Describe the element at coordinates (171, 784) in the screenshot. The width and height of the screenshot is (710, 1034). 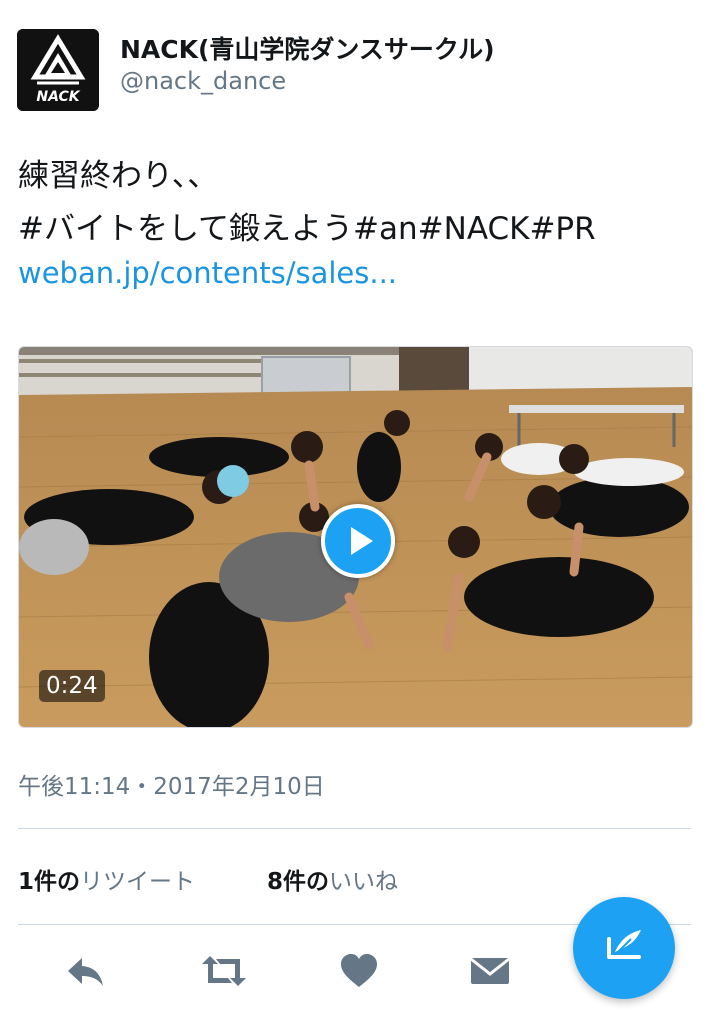
I see `tweet-timestamp: 午後11:14・2017年2月10日` at that location.